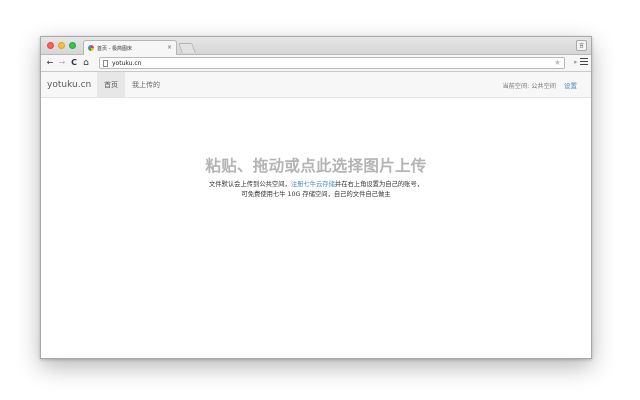 Image resolution: width=640 pixels, height=400 pixels. I want to click on register-qiniu-link: 注册七牛云存储, so click(313, 184).